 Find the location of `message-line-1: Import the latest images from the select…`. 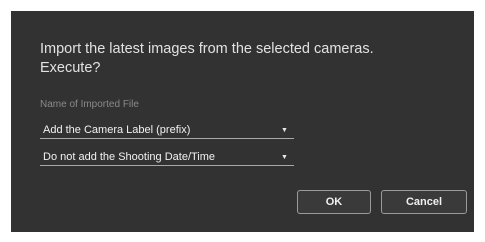

message-line-1: Import the latest images from the select… is located at coordinates (207, 49).